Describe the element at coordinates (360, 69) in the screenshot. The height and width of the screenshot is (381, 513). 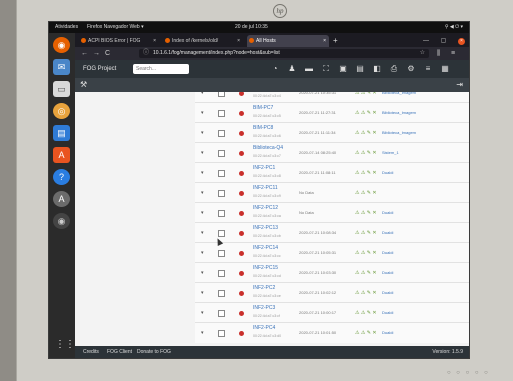
I see `storage-icon: ▤` at that location.